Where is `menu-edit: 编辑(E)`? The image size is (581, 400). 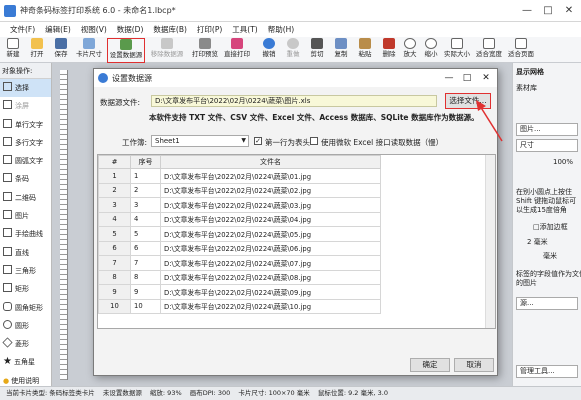 menu-edit: 编辑(E) is located at coordinates (58, 29).